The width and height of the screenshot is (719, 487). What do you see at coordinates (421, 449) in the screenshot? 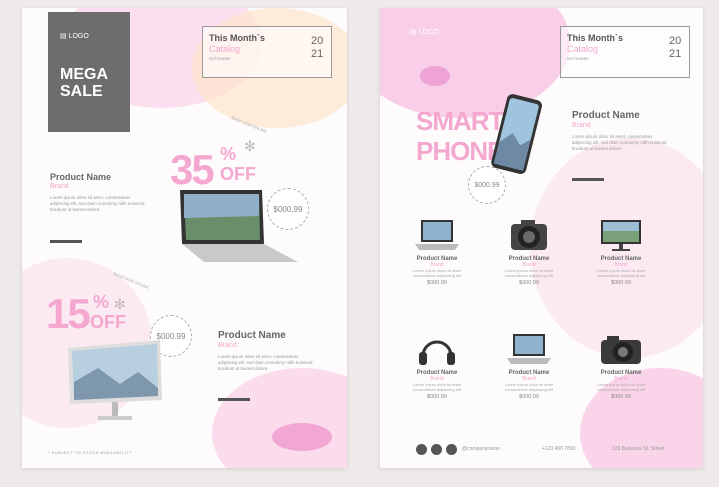
I see `facebook-icon` at bounding box center [421, 449].